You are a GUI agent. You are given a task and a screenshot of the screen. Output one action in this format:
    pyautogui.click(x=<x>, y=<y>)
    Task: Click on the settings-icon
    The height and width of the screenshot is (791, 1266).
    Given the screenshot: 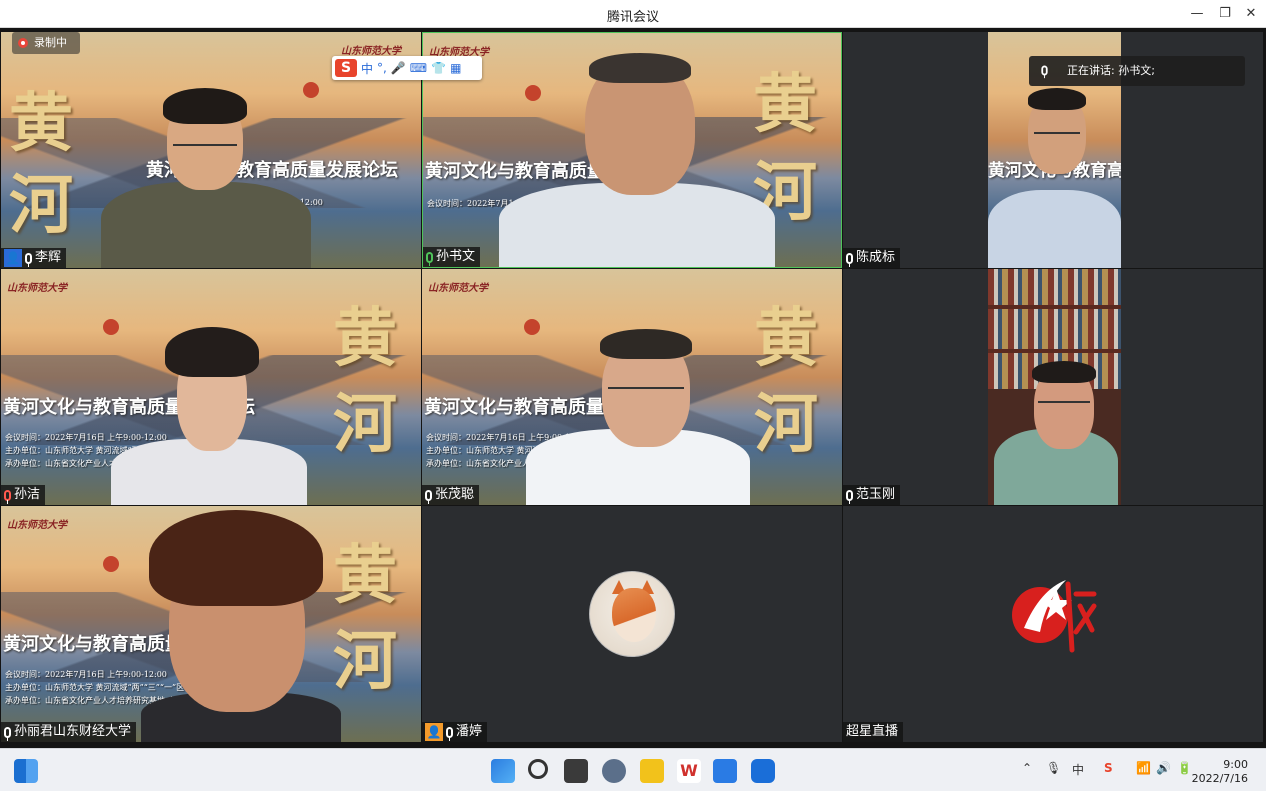 What is the action you would take?
    pyautogui.click(x=614, y=771)
    